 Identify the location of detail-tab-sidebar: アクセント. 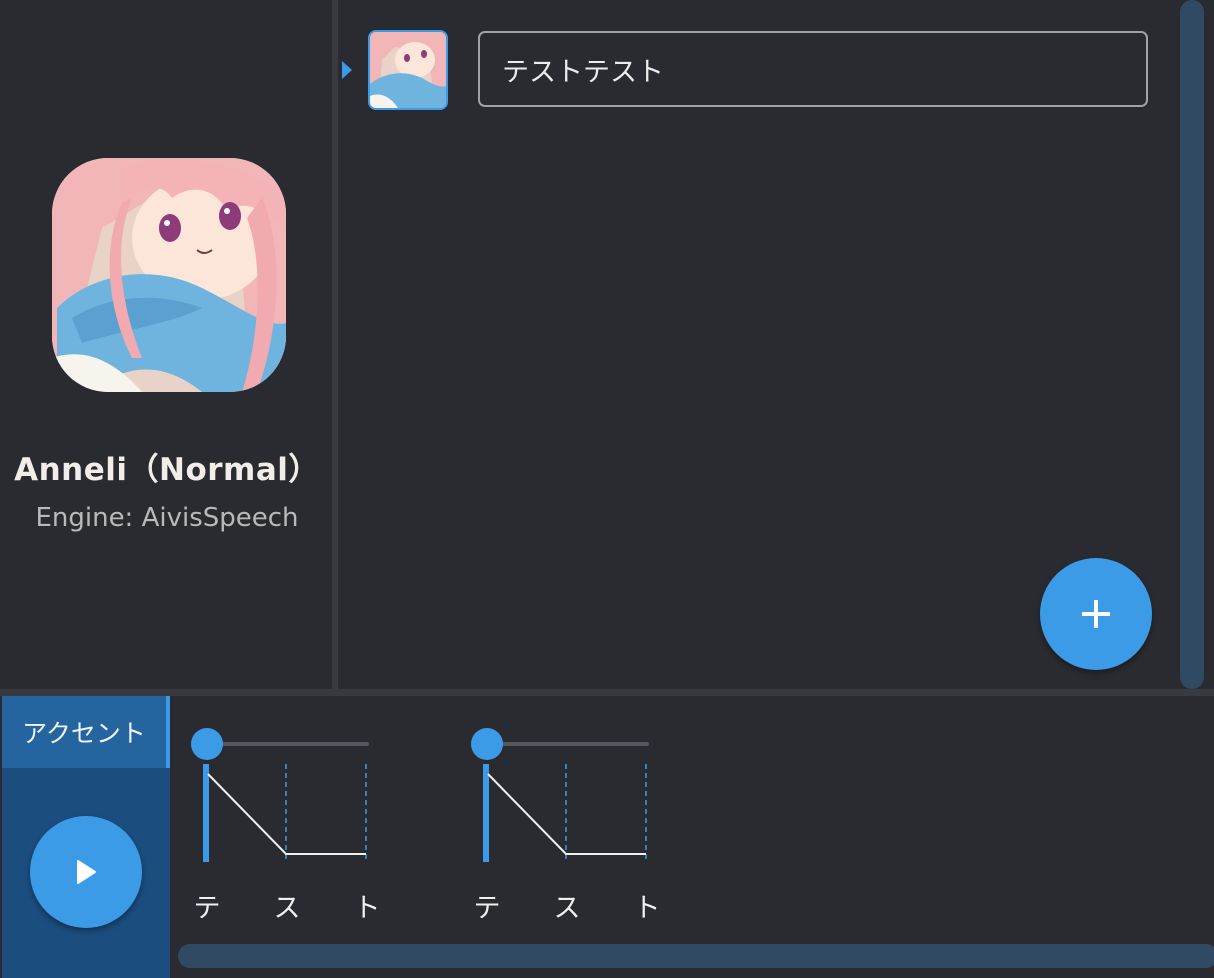
(86, 837).